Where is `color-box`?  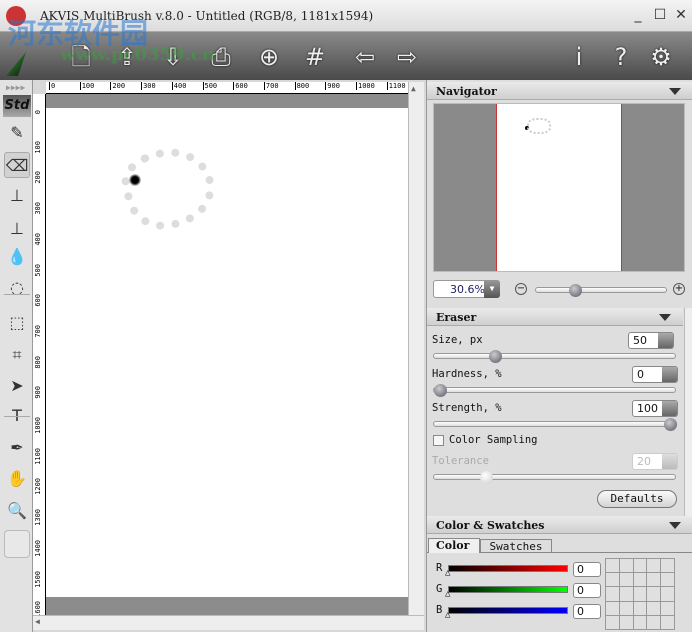
color-box is located at coordinates (17, 544).